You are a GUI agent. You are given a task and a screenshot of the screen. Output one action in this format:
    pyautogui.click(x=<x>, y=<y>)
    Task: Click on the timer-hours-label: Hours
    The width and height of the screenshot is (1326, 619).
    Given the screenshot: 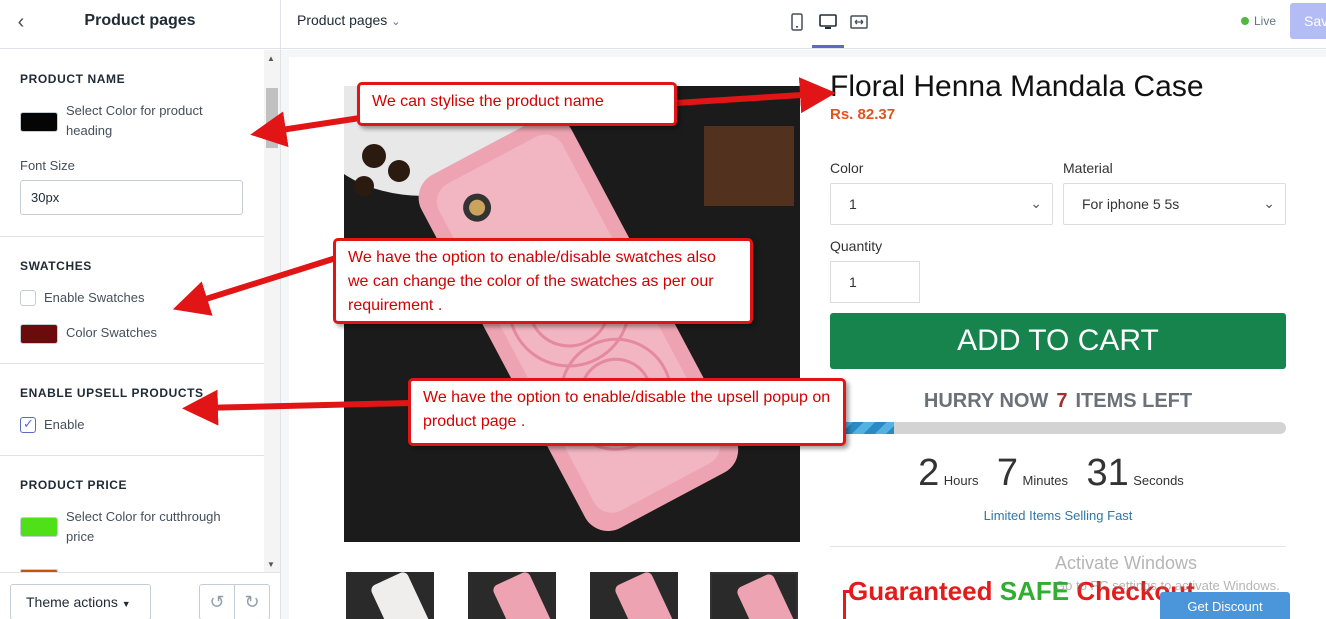 What is the action you would take?
    pyautogui.click(x=961, y=480)
    